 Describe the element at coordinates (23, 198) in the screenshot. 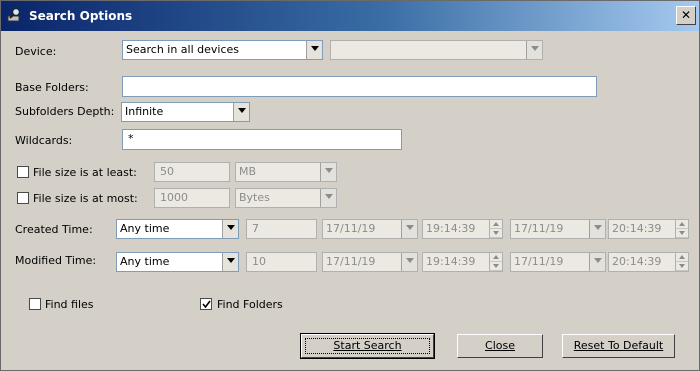

I see `size-at-most-checkbox` at that location.